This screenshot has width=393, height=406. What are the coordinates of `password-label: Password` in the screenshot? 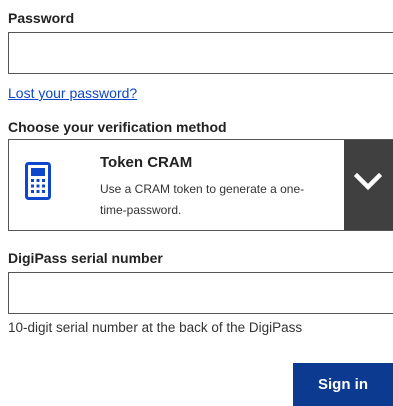 It's located at (41, 18).